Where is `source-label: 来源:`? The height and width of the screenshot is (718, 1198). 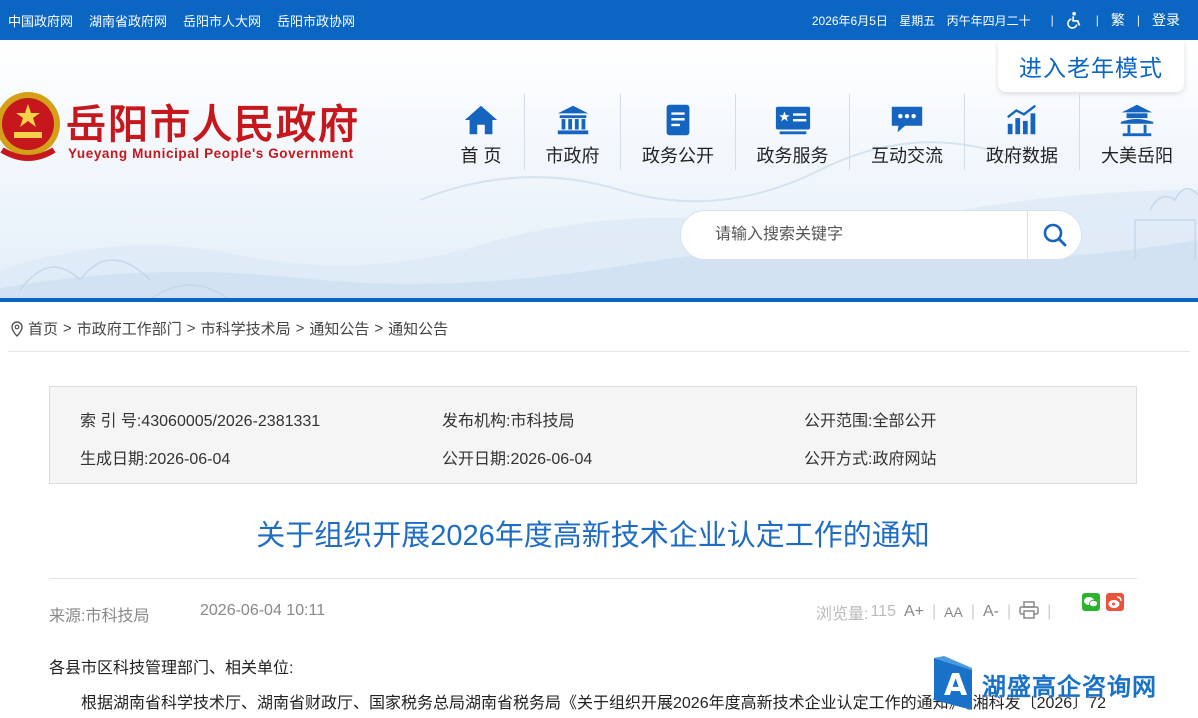
source-label: 来源: is located at coordinates (67, 616).